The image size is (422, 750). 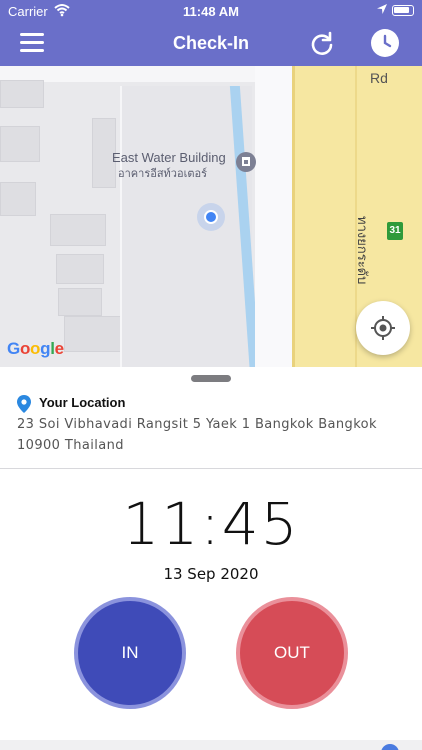 What do you see at coordinates (292, 653) in the screenshot?
I see `check-out-button: OUT` at bounding box center [292, 653].